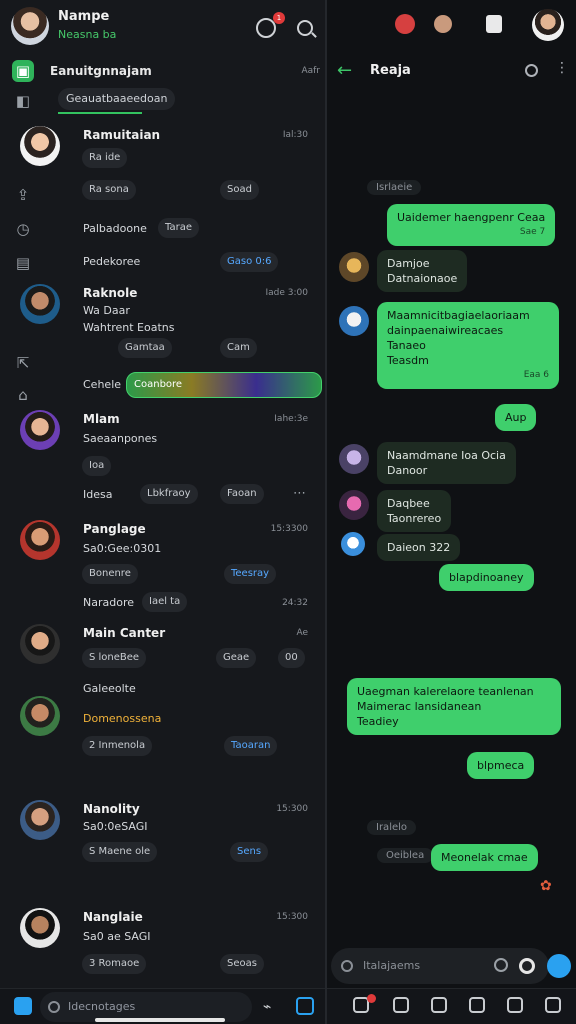  Describe the element at coordinates (494, 24) in the screenshot. I see `doc-icon` at that location.